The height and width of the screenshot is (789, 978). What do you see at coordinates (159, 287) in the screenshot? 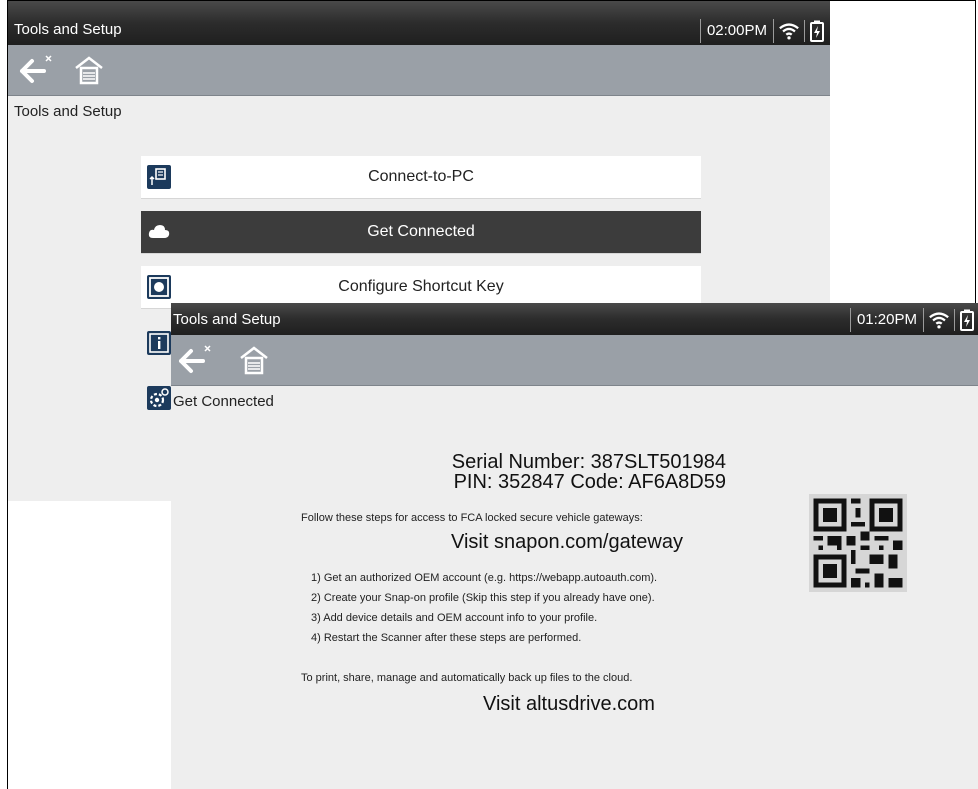
I see `shortcut-key-icon` at bounding box center [159, 287].